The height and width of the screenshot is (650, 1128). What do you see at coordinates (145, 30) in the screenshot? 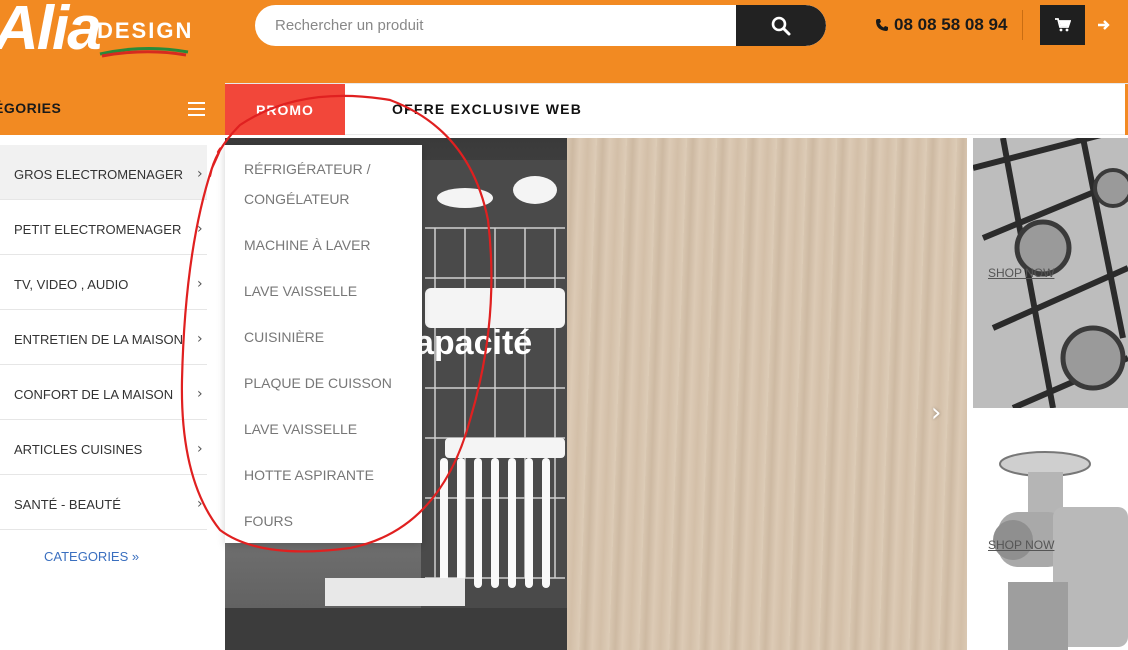
I see `logo-subtitle: DESIGN` at bounding box center [145, 30].